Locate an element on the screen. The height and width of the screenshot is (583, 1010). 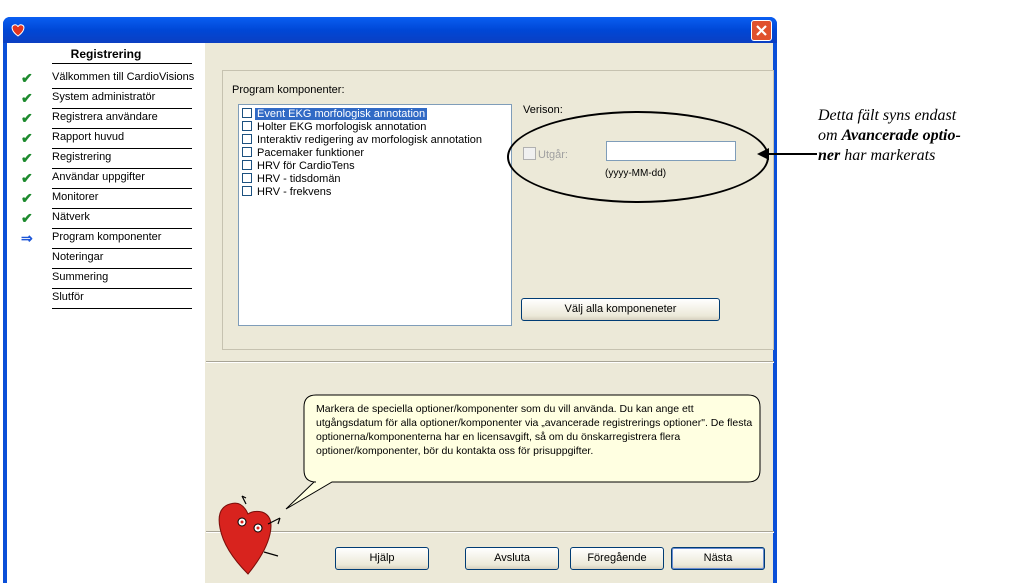
close-icon is located at coordinates (761, 30).